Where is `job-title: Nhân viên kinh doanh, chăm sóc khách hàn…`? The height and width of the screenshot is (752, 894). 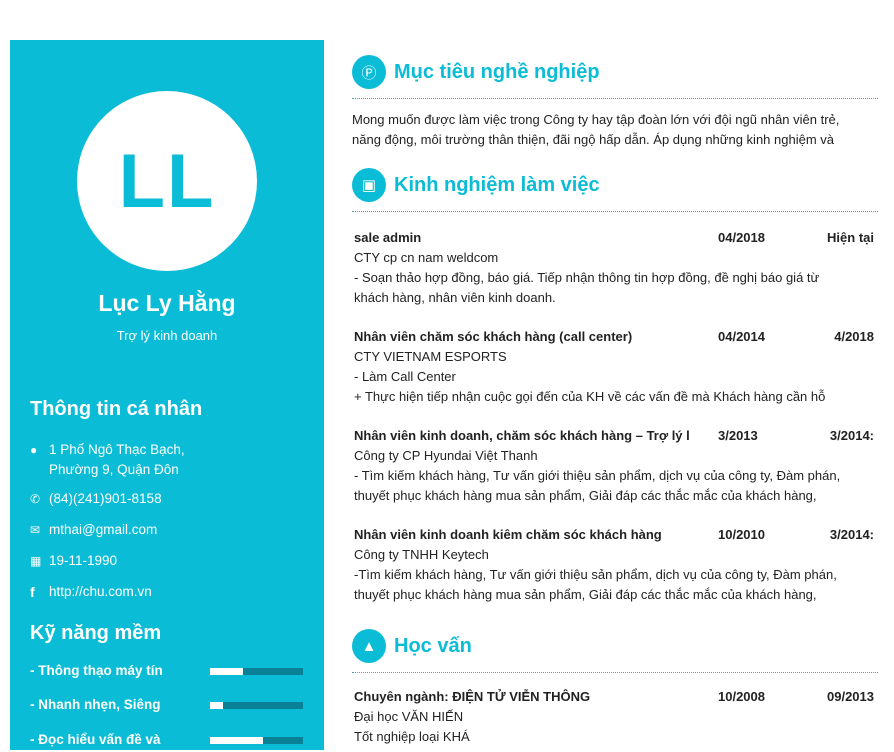
job-title: Nhân viên kinh doanh, chăm sóc khách hàn… is located at coordinates (522, 435).